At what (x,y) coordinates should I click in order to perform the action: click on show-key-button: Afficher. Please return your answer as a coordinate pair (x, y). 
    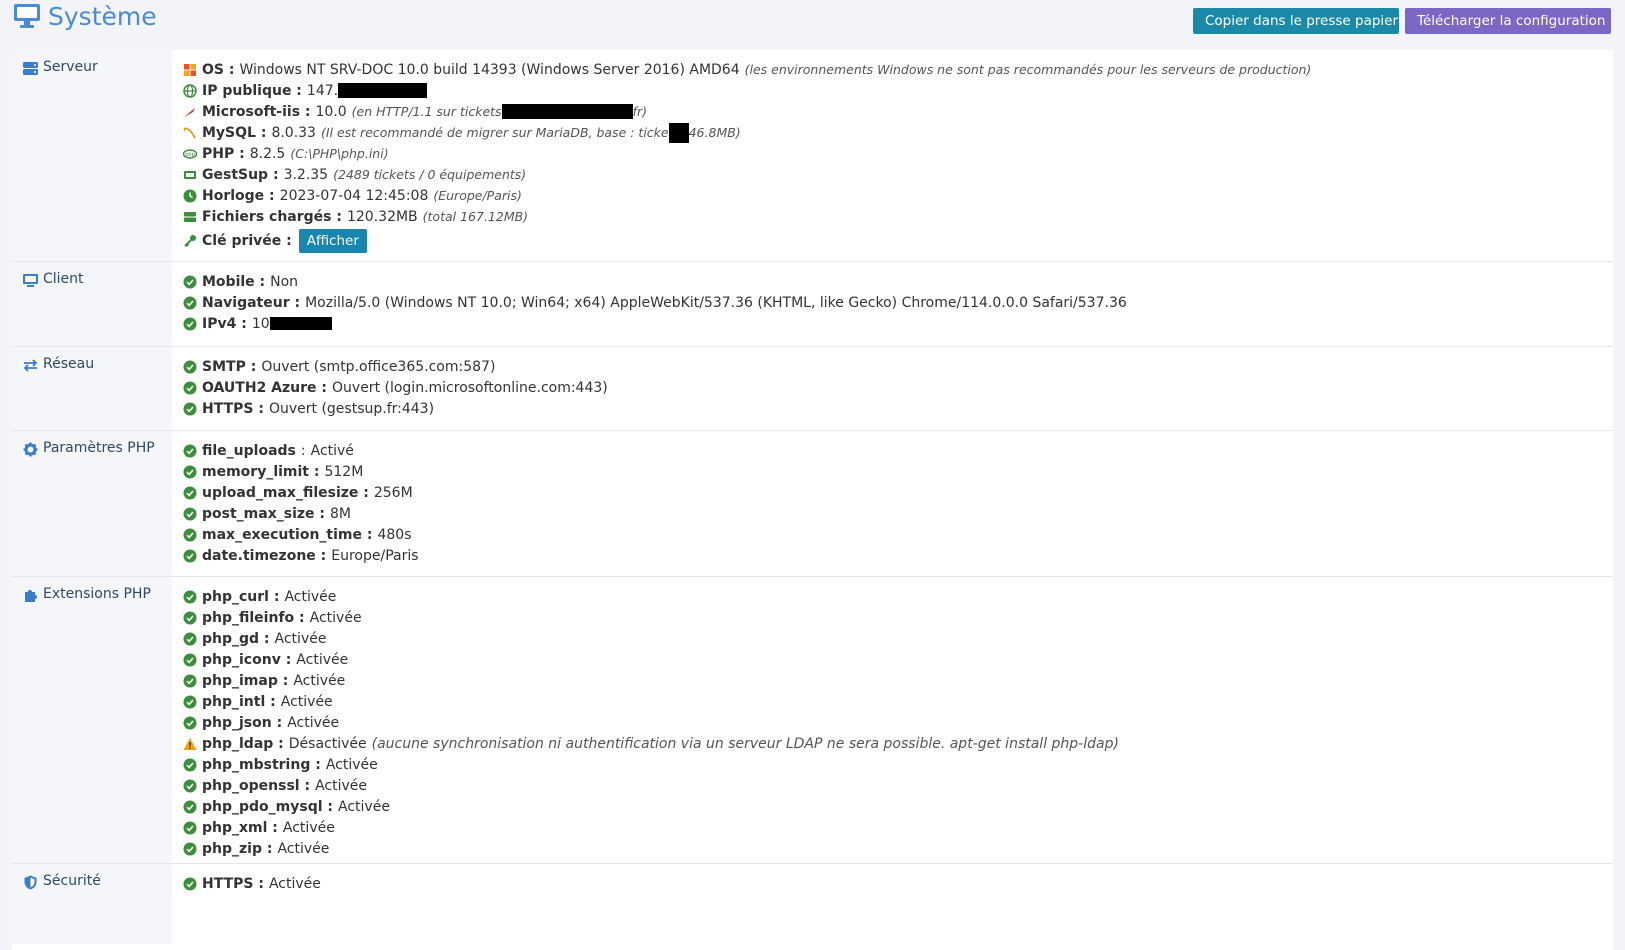
    Looking at the image, I should click on (332, 241).